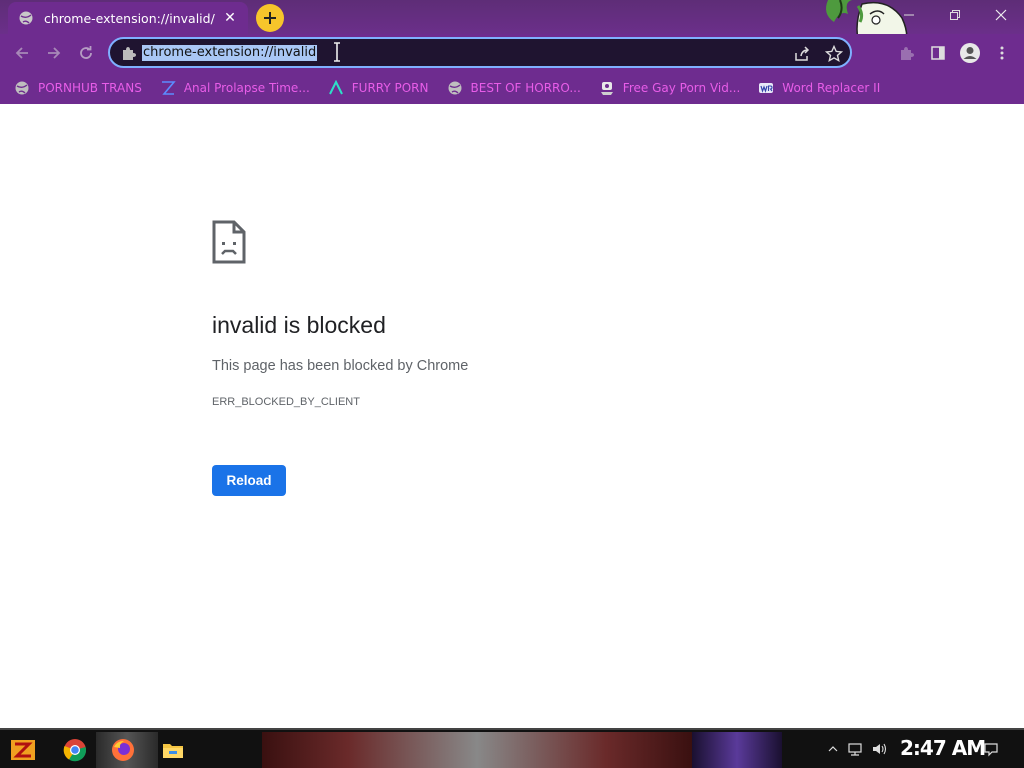 The height and width of the screenshot is (768, 1024). I want to click on bookmark-item: Word Replacer II, so click(819, 88).